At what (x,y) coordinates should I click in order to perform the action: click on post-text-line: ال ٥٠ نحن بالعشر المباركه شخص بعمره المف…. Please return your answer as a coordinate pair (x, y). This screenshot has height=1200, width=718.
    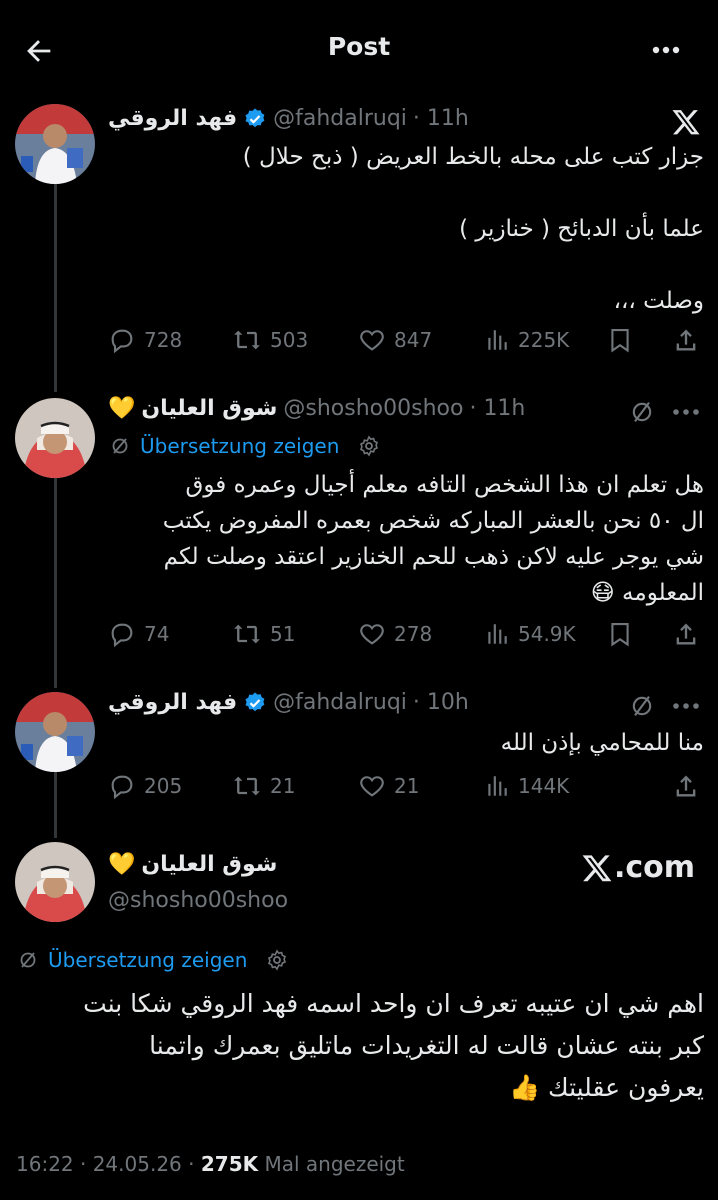
    Looking at the image, I should click on (433, 521).